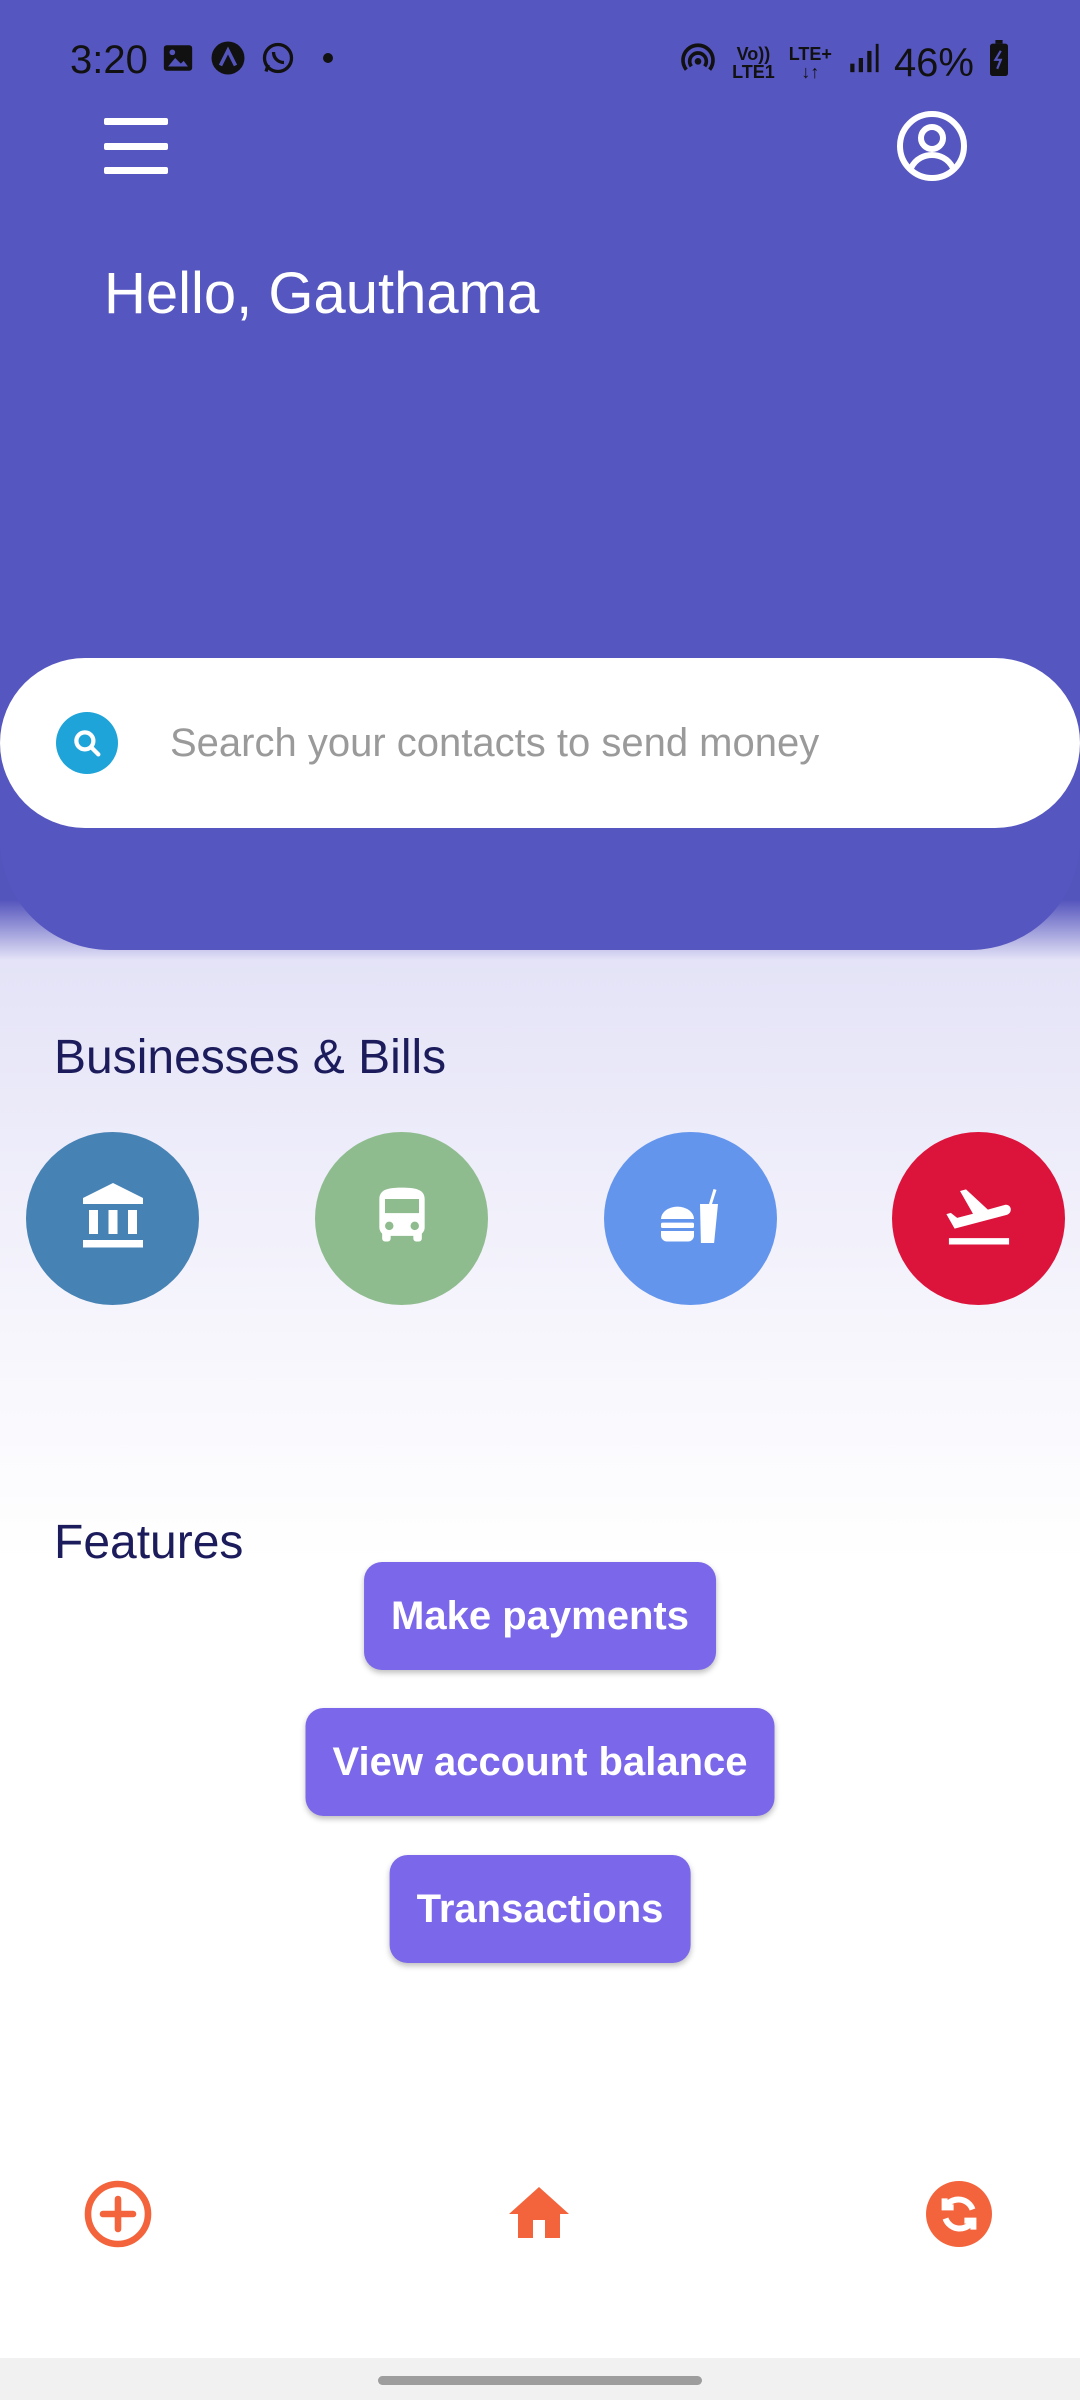 The height and width of the screenshot is (2400, 1080). I want to click on hamburger-menu-icon, so click(136, 146).